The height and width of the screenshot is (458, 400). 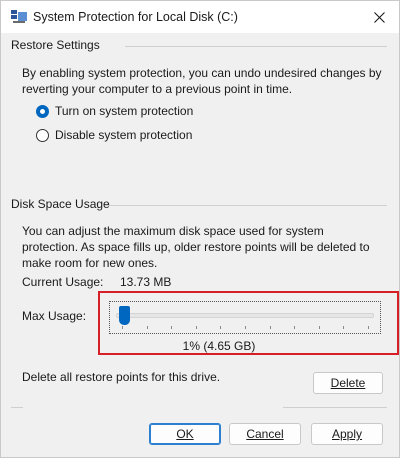 I want to click on disable-protection-label: Disable system protection, so click(x=124, y=135).